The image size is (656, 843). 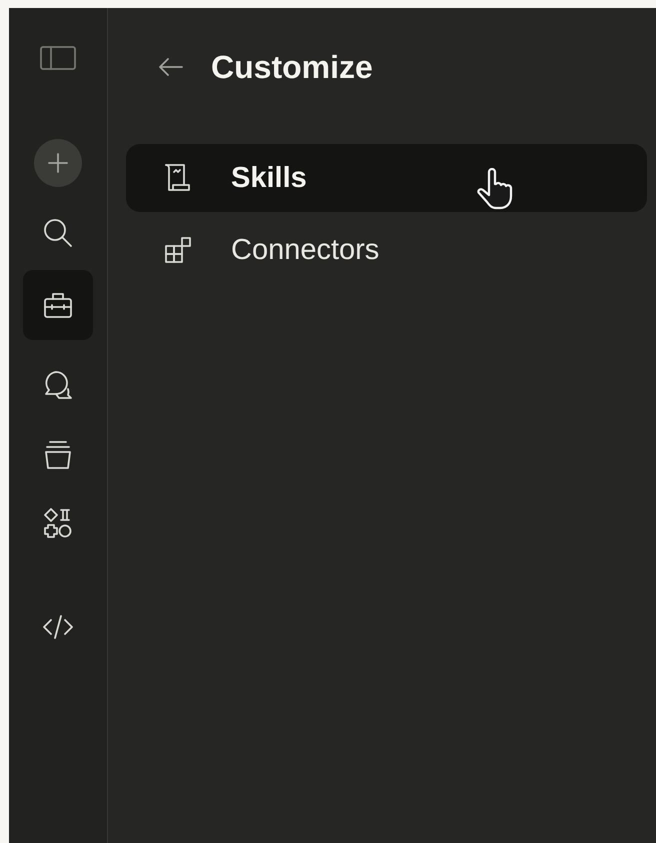 I want to click on sidebar-button, so click(x=58, y=305).